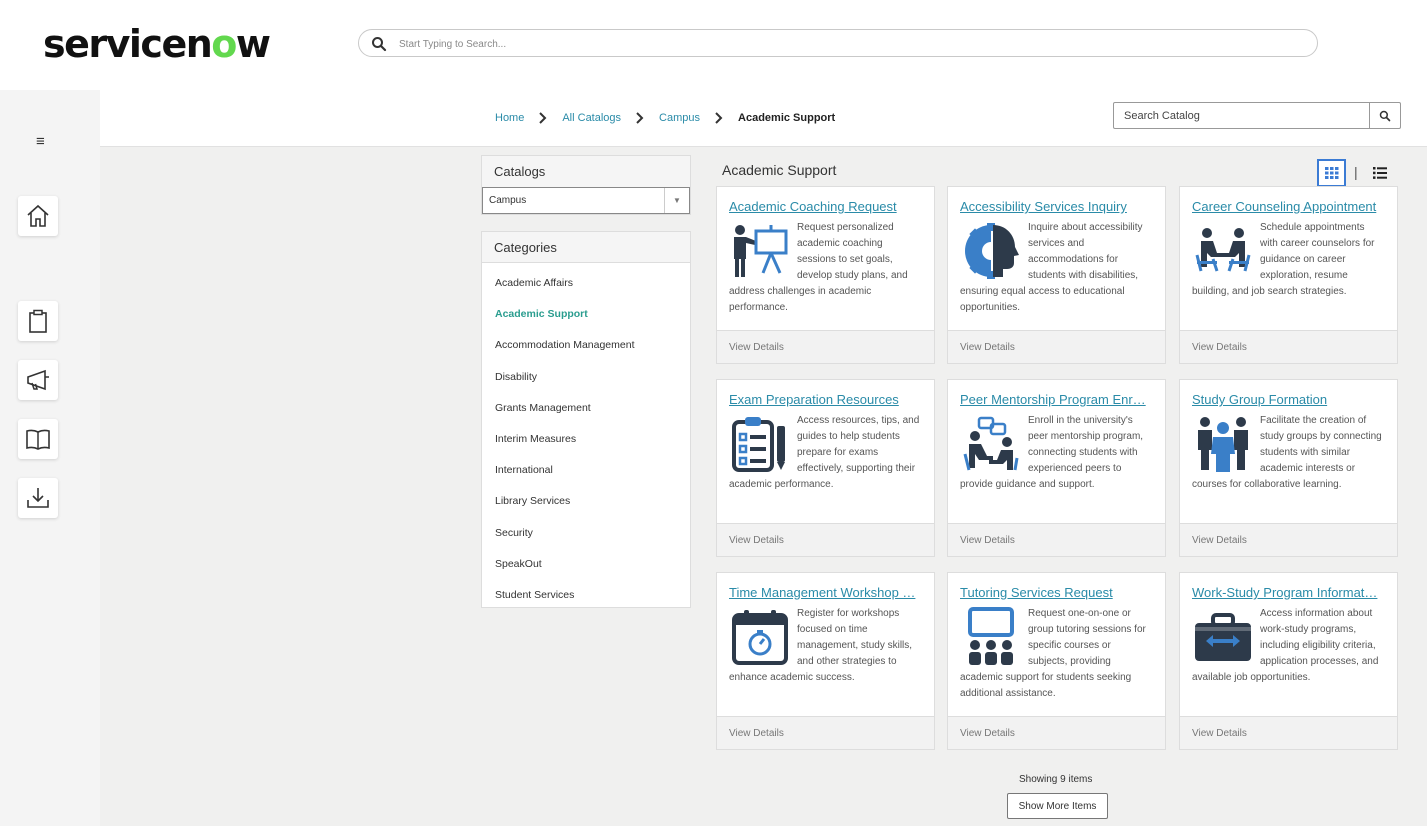  I want to click on card-title-link: Accessibility Services Inquiry, so click(1056, 207).